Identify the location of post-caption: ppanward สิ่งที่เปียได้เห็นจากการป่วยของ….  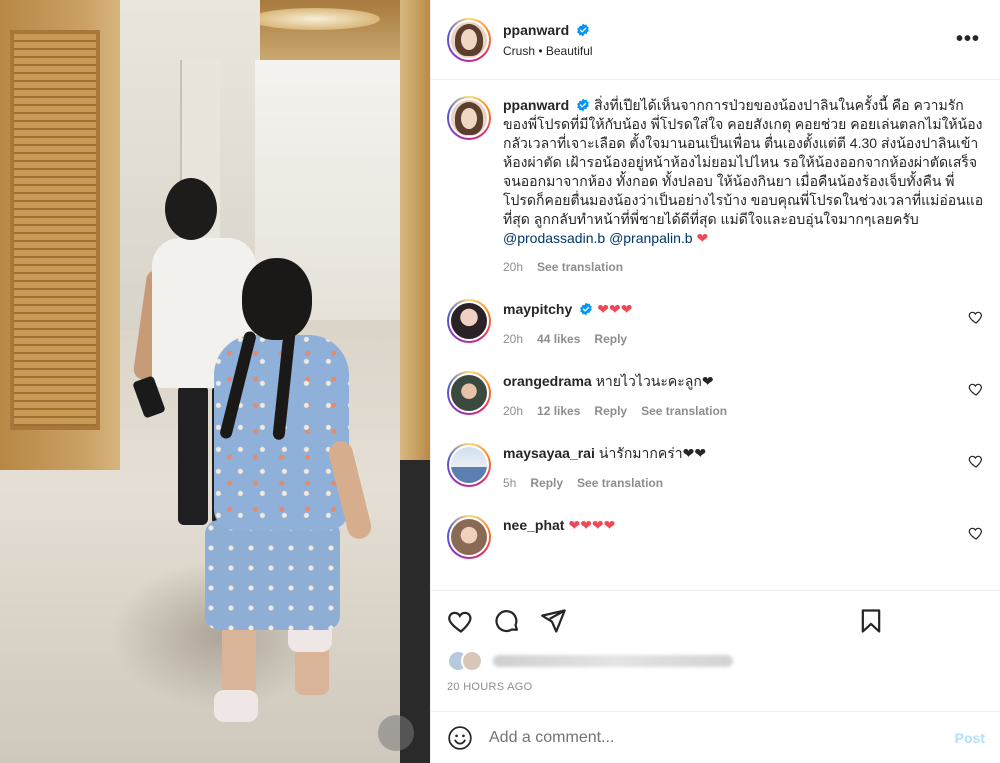
(715, 186).